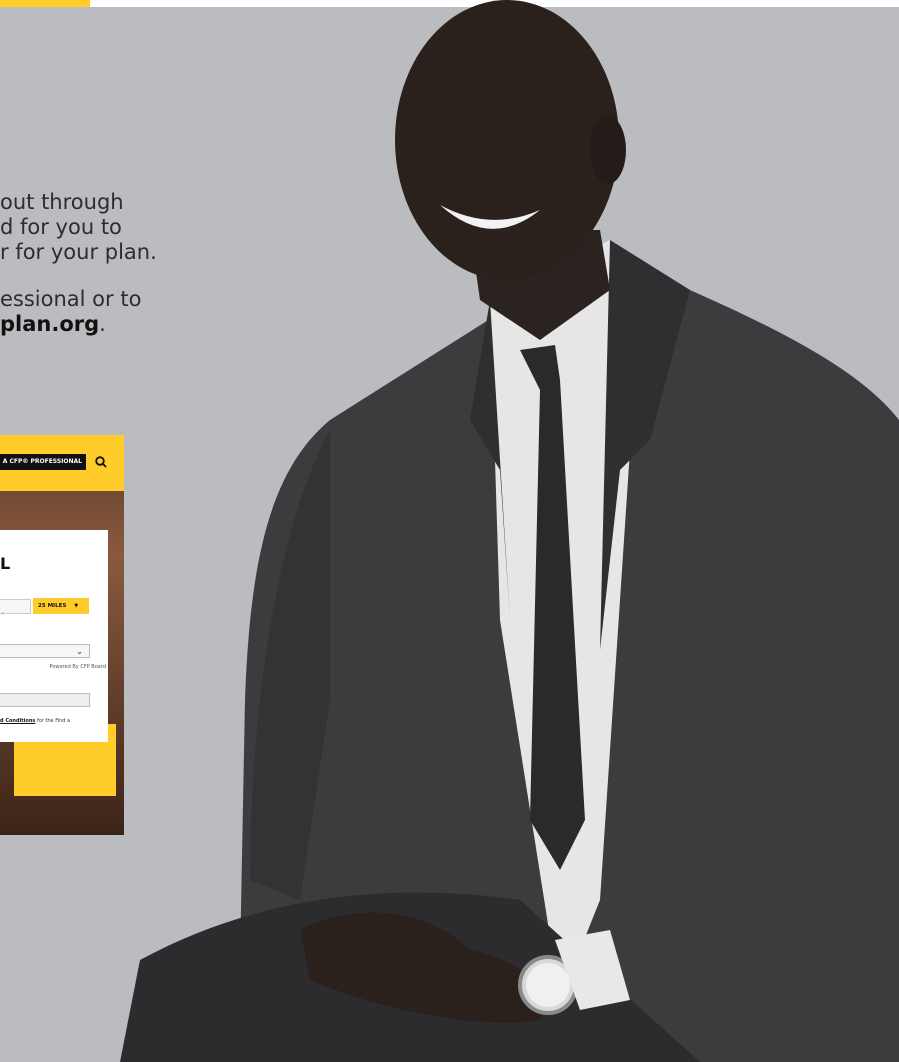  Describe the element at coordinates (49, 324) in the screenshot. I see `website-link: plan.org` at that location.